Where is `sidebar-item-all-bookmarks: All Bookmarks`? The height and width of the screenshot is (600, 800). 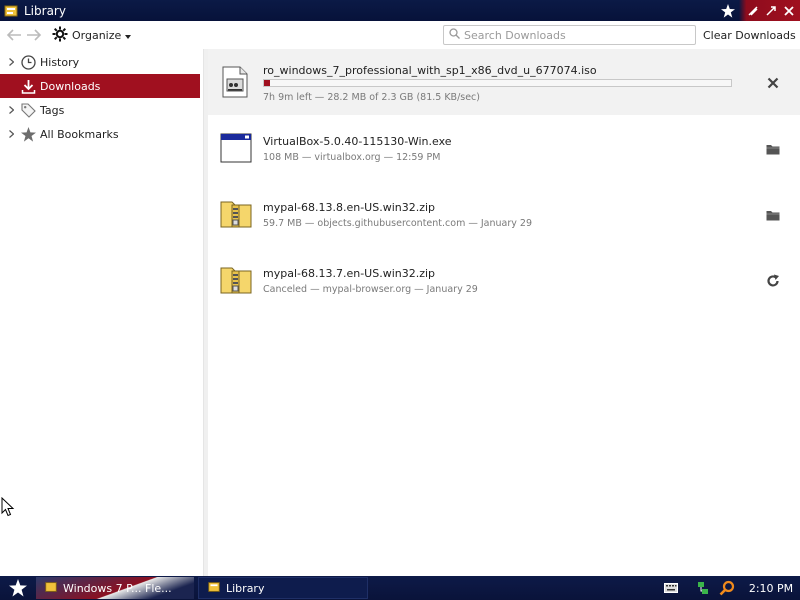 sidebar-item-all-bookmarks: All Bookmarks is located at coordinates (101, 134).